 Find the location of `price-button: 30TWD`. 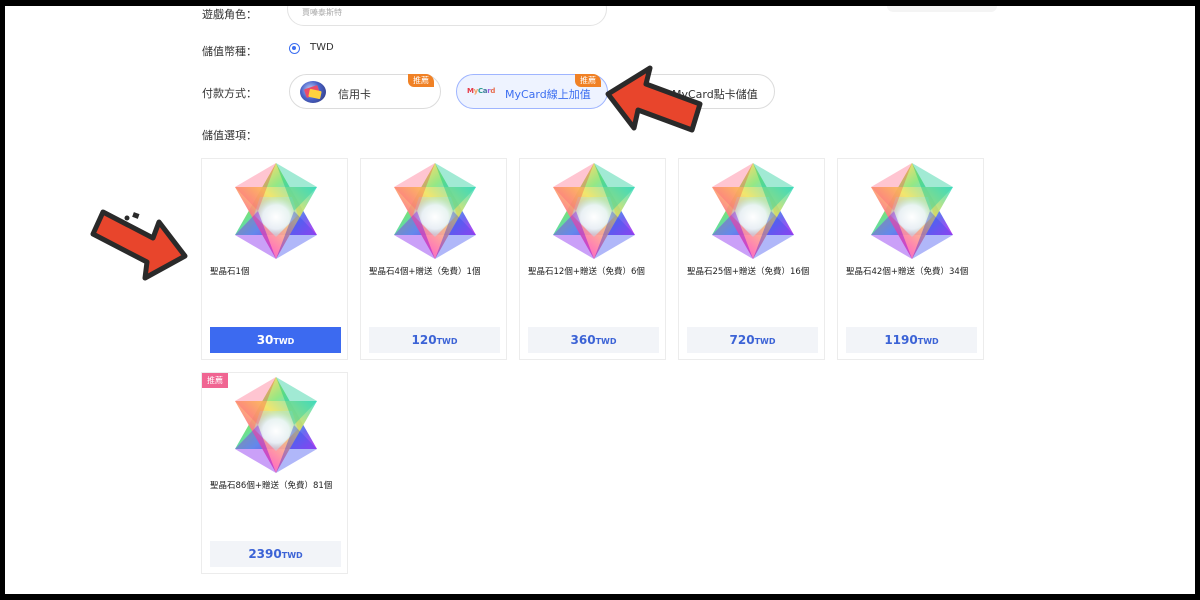

price-button: 30TWD is located at coordinates (275, 340).